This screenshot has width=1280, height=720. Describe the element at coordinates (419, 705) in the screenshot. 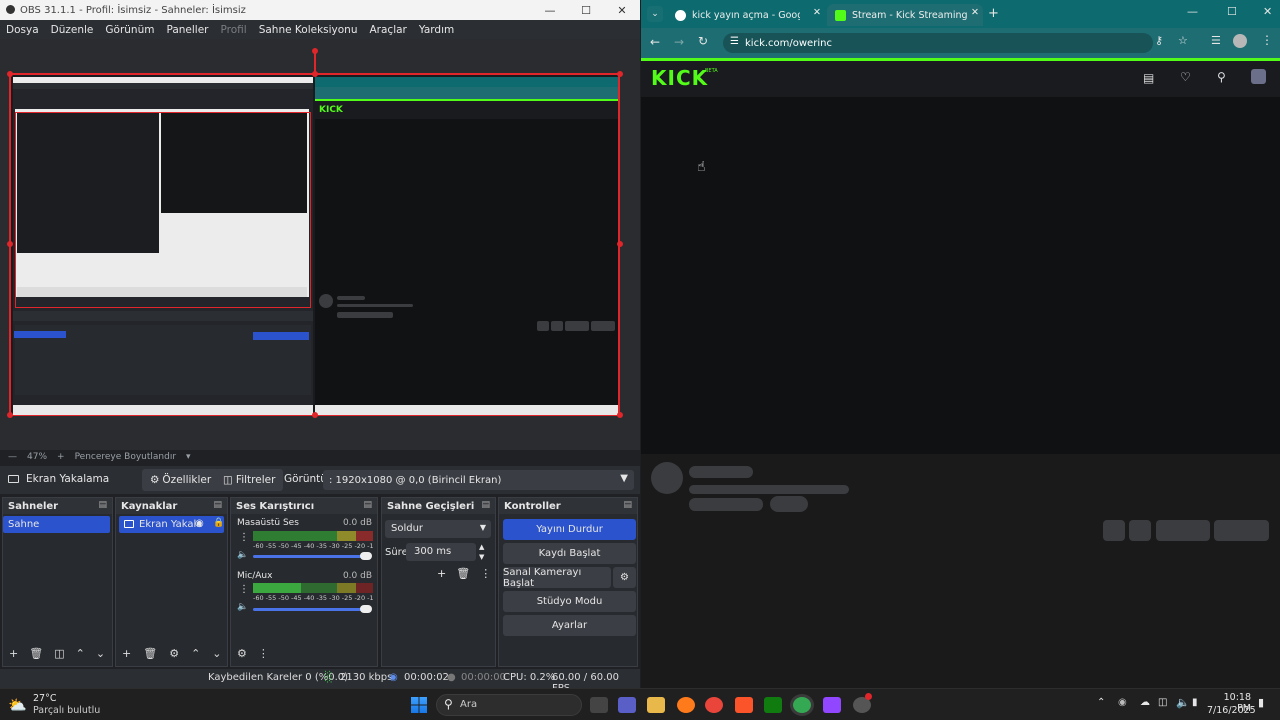

I see `windows-start-icon` at that location.